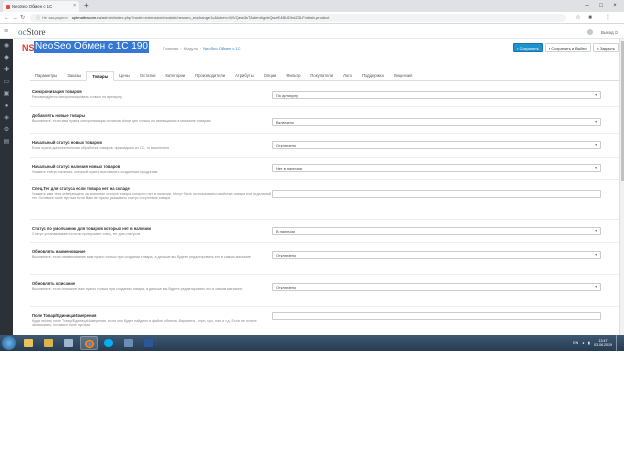 The image size is (624, 471). I want to click on tab-attributes: Атрибуты, so click(244, 75).